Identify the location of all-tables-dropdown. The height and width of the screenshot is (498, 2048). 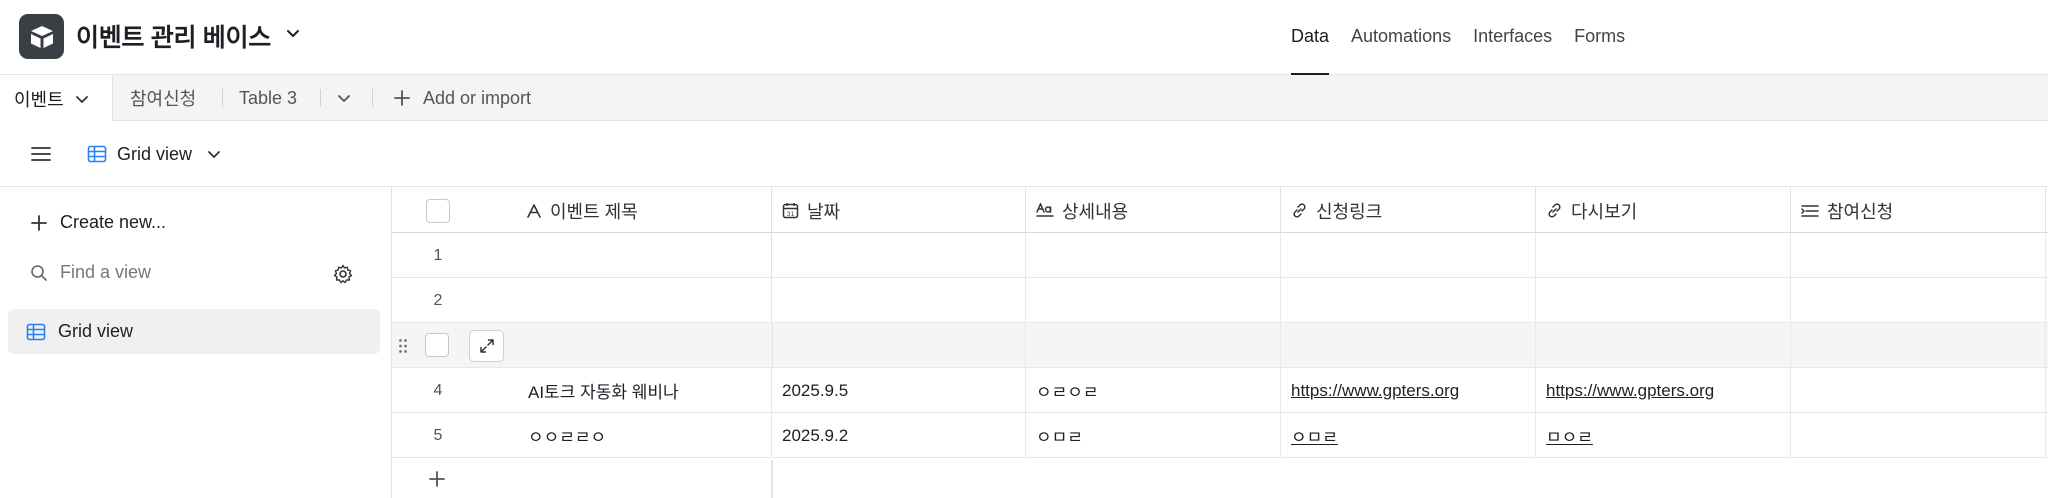
(344, 98).